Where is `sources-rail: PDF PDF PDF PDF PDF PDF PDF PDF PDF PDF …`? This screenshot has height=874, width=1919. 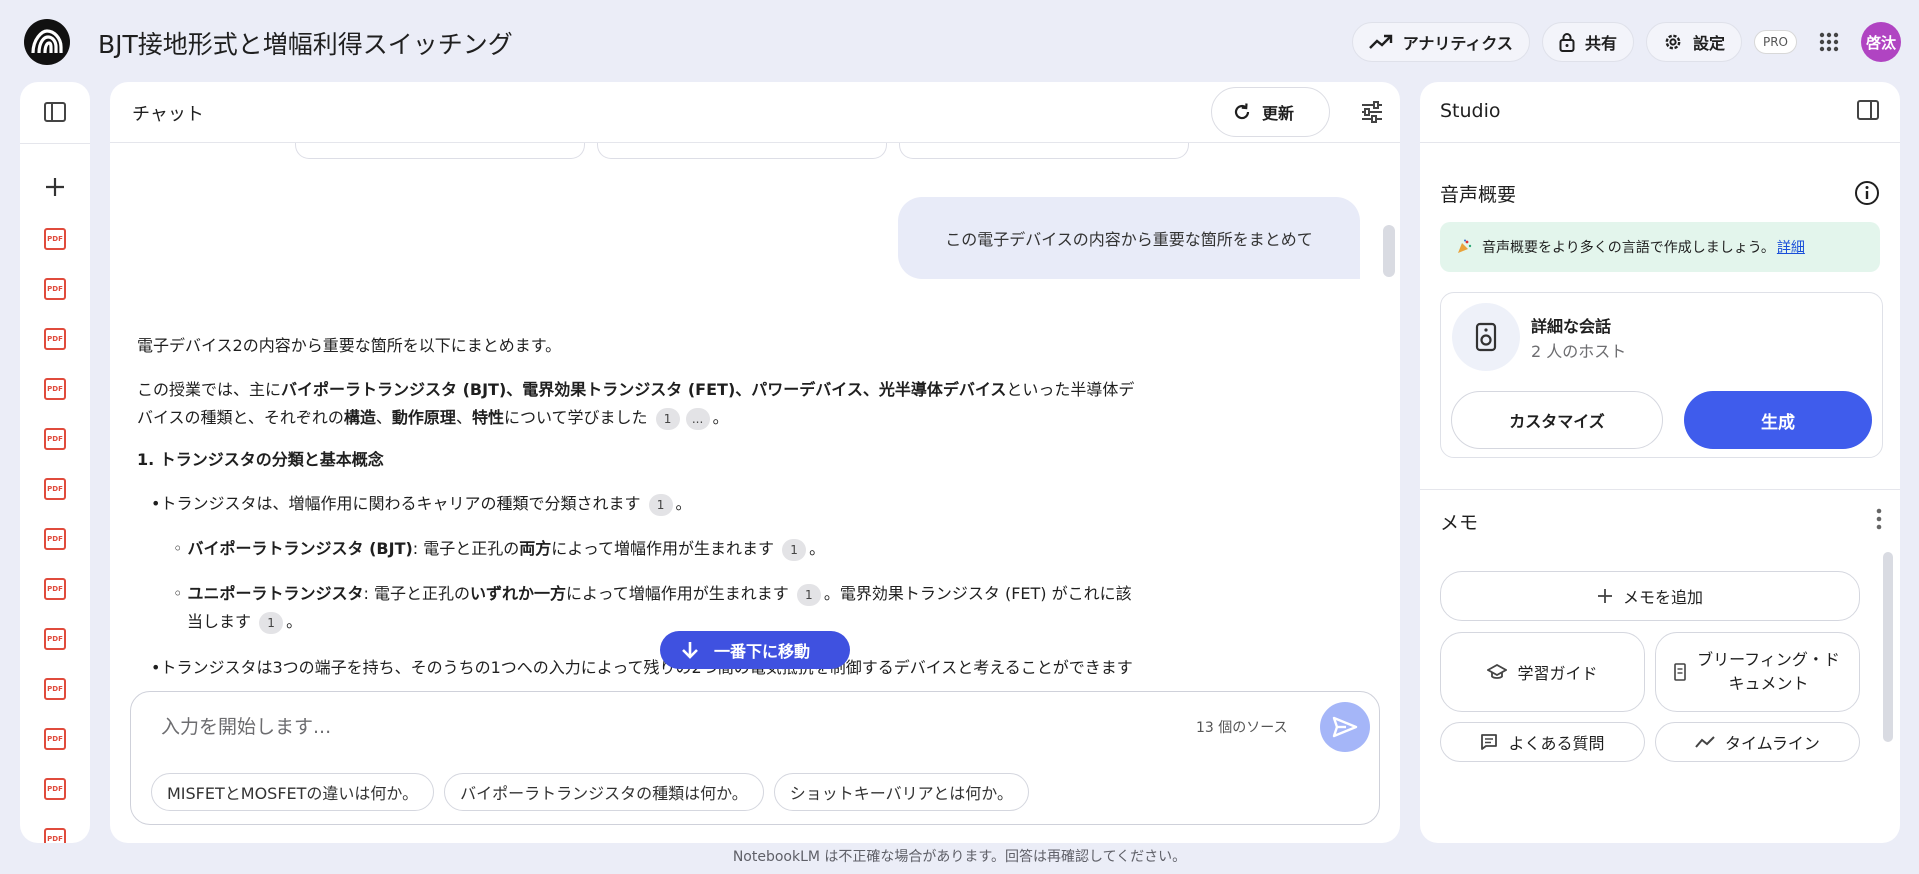 sources-rail: PDF PDF PDF PDF PDF PDF PDF PDF PDF PDF … is located at coordinates (55, 462).